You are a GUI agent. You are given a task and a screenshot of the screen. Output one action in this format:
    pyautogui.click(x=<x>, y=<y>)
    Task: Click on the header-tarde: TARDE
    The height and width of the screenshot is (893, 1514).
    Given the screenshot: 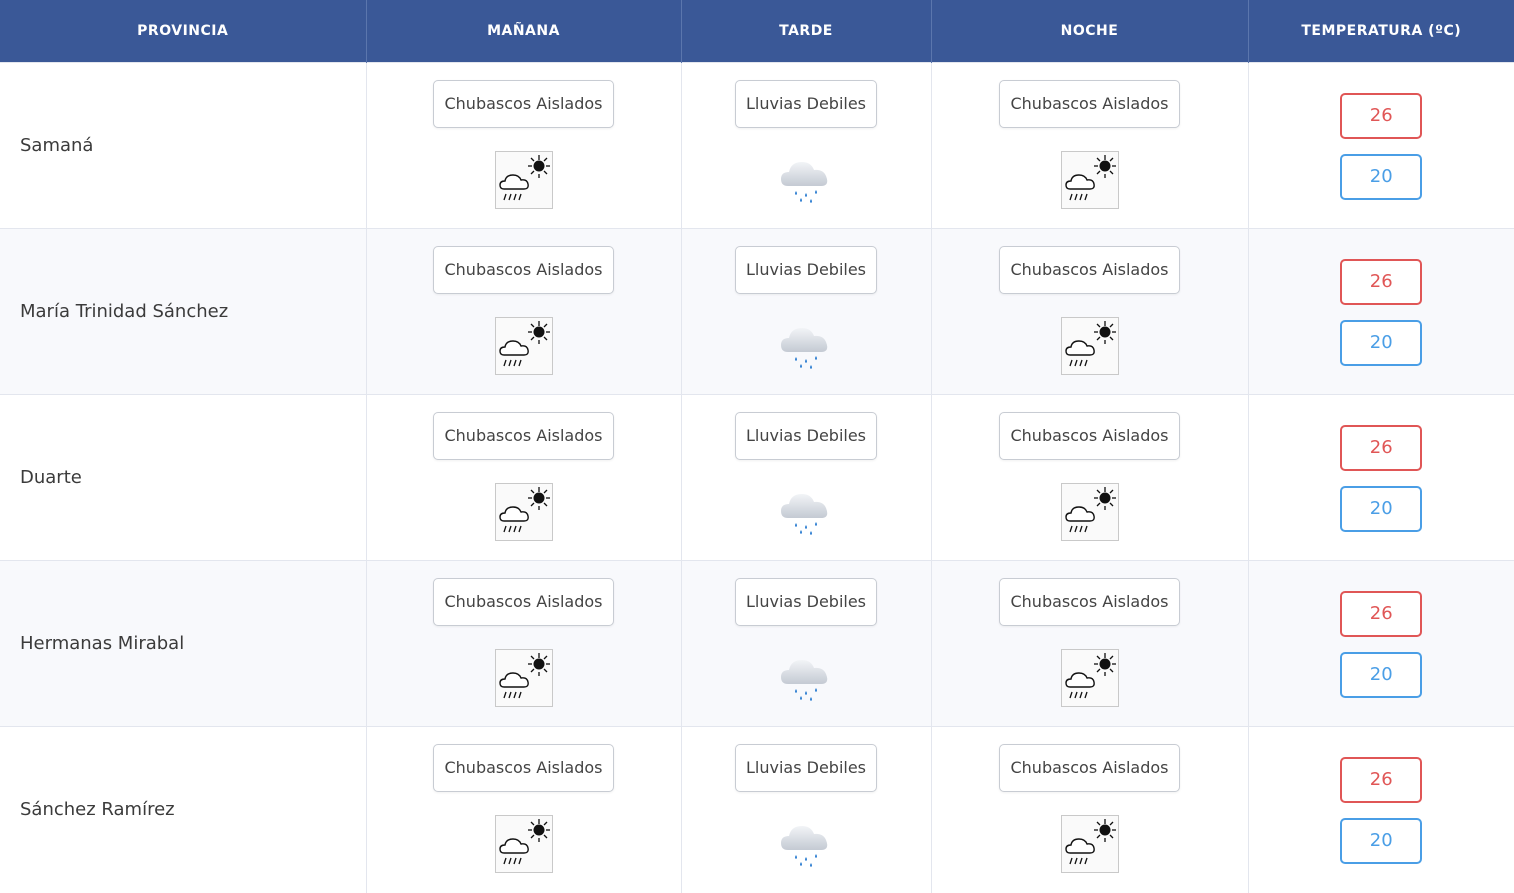 What is the action you would take?
    pyautogui.click(x=806, y=31)
    